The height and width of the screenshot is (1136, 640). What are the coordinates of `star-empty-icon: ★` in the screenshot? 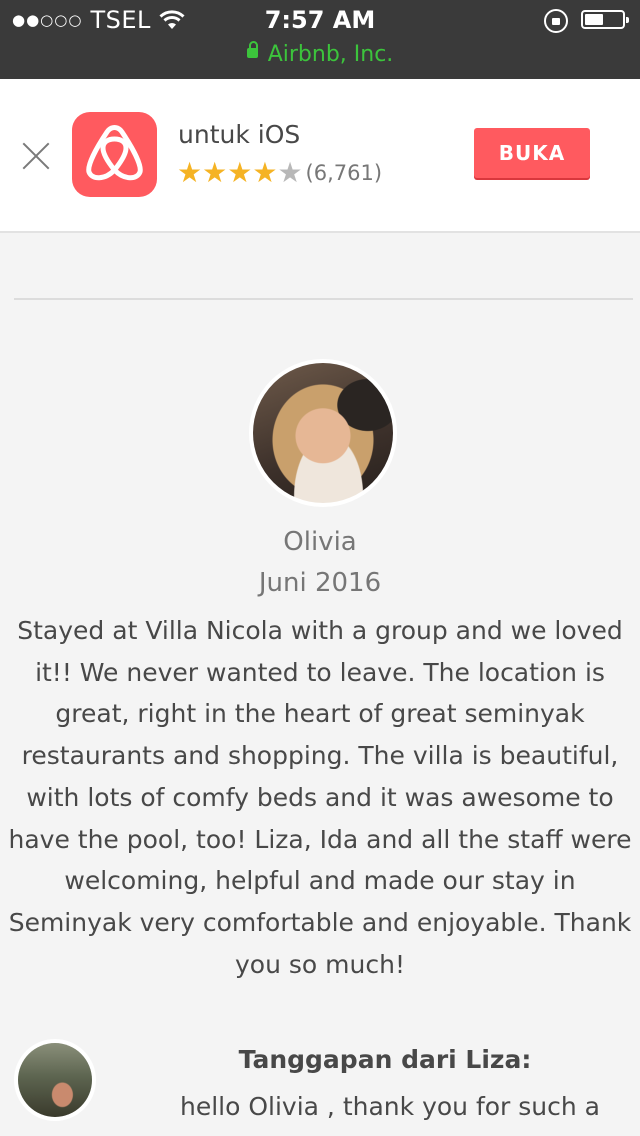 It's located at (290, 172).